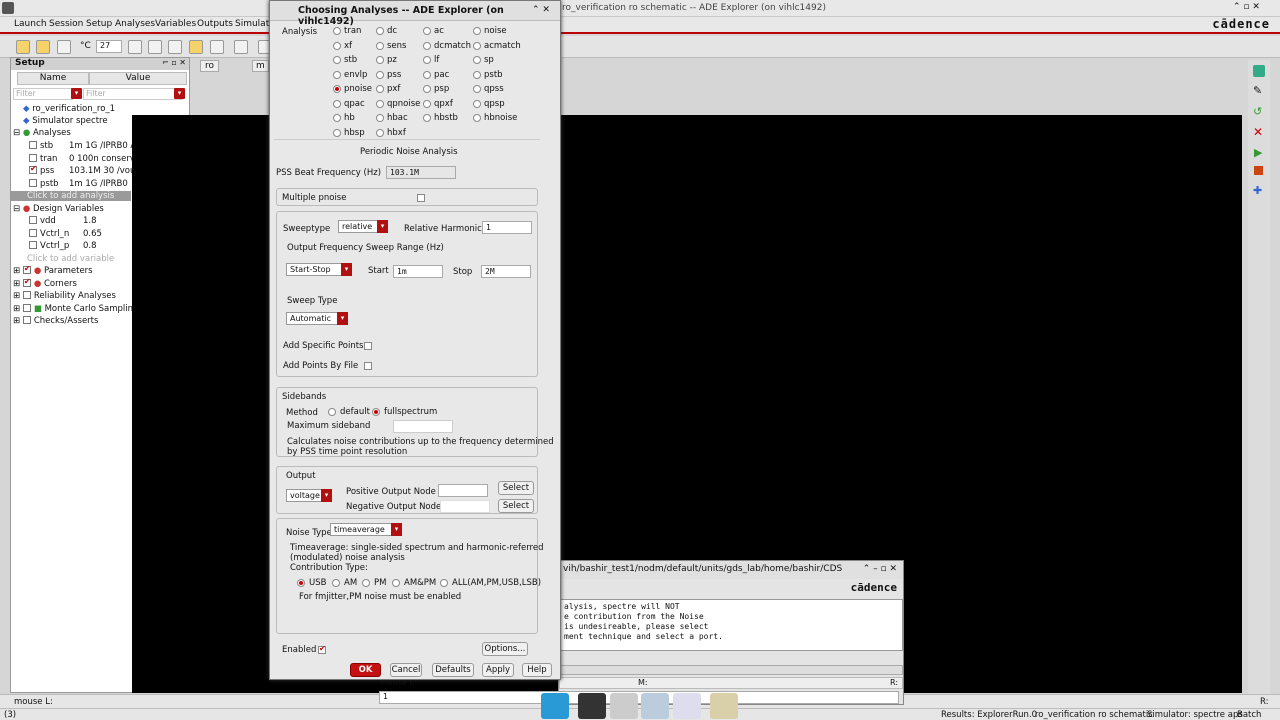 Image resolution: width=1280 pixels, height=720 pixels. What do you see at coordinates (463, 490) in the screenshot?
I see `positive-node-field` at bounding box center [463, 490].